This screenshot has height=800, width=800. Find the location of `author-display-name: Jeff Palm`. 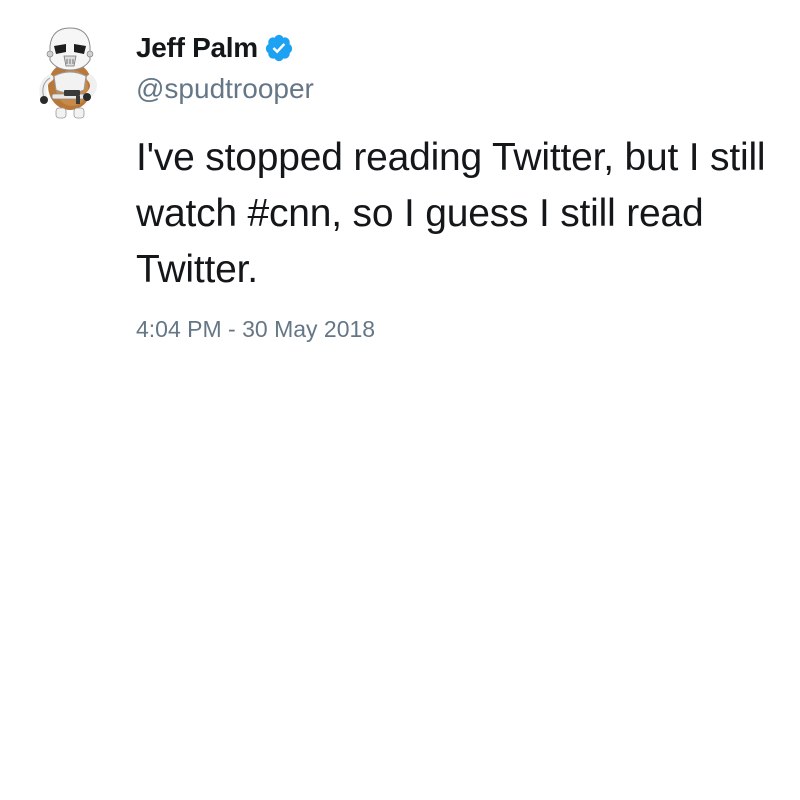

author-display-name: Jeff Palm is located at coordinates (197, 48).